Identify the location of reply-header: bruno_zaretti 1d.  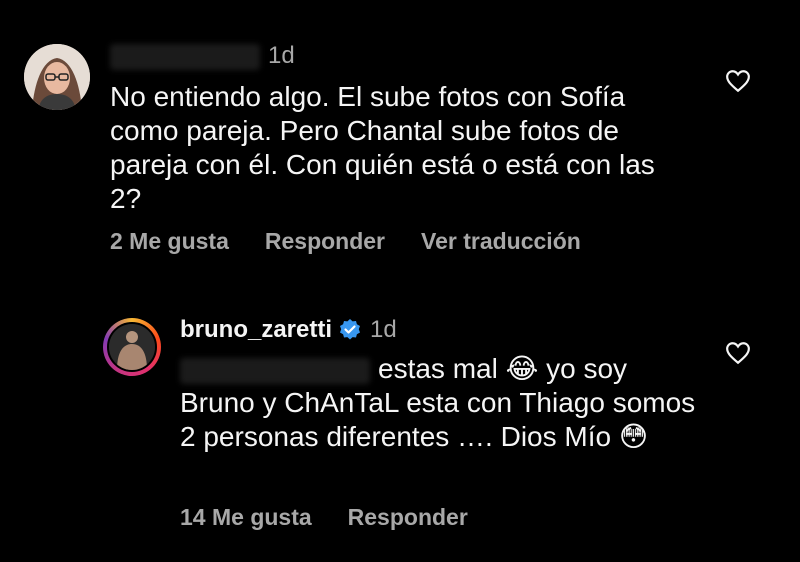
(288, 330).